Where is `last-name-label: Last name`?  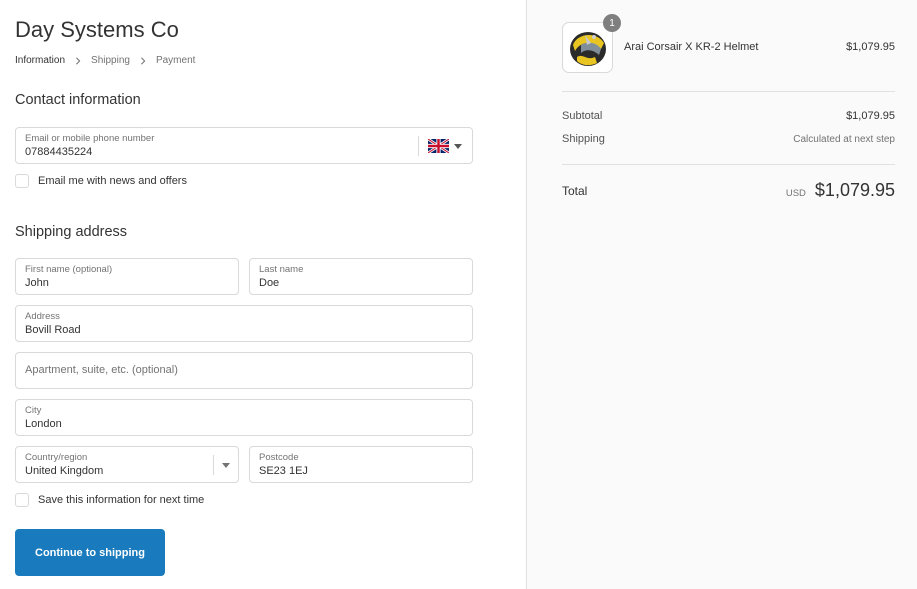 last-name-label: Last name is located at coordinates (281, 269).